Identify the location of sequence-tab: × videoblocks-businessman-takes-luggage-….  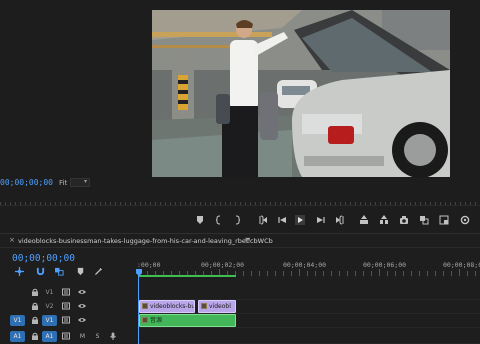
(240, 241).